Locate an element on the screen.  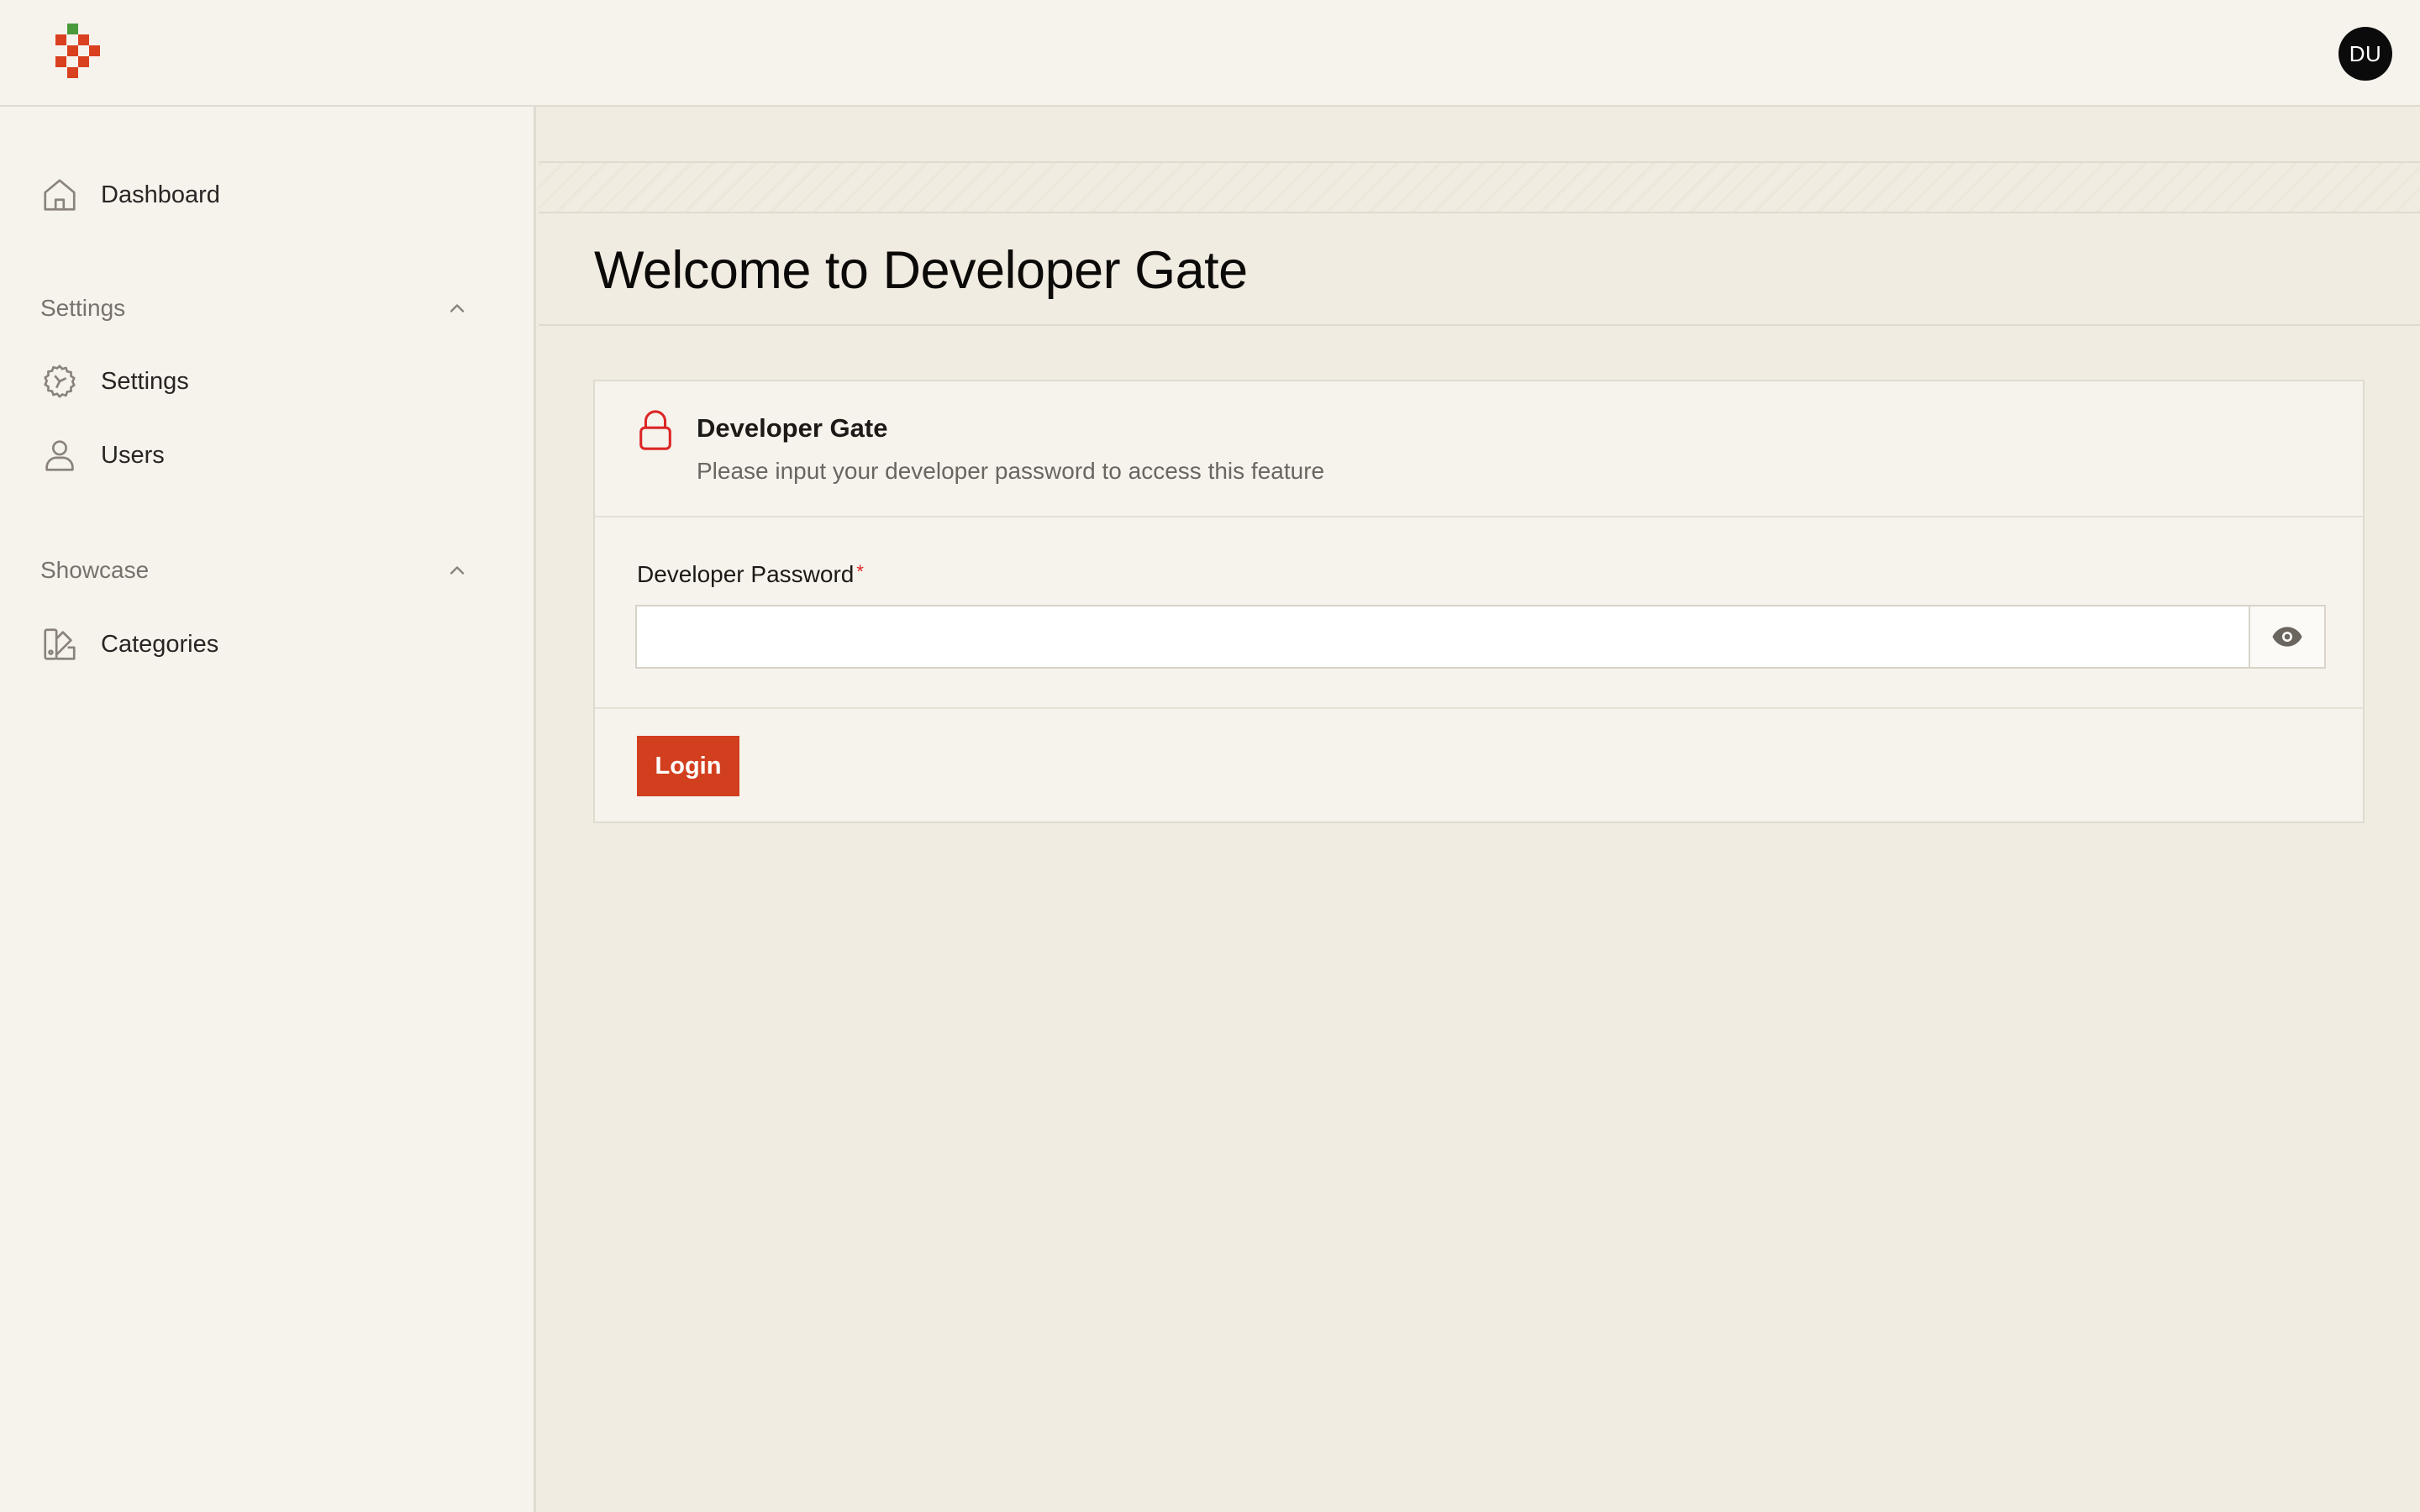
sidebar-item-label: Settings is located at coordinates (145, 381).